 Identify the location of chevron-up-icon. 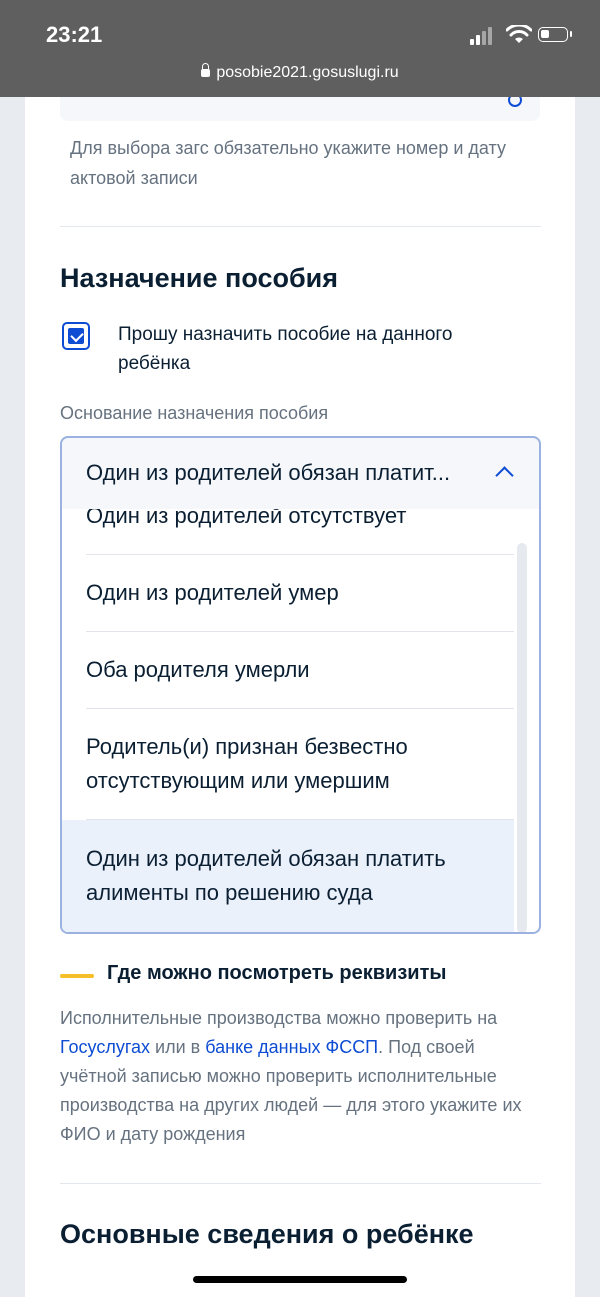
(504, 475).